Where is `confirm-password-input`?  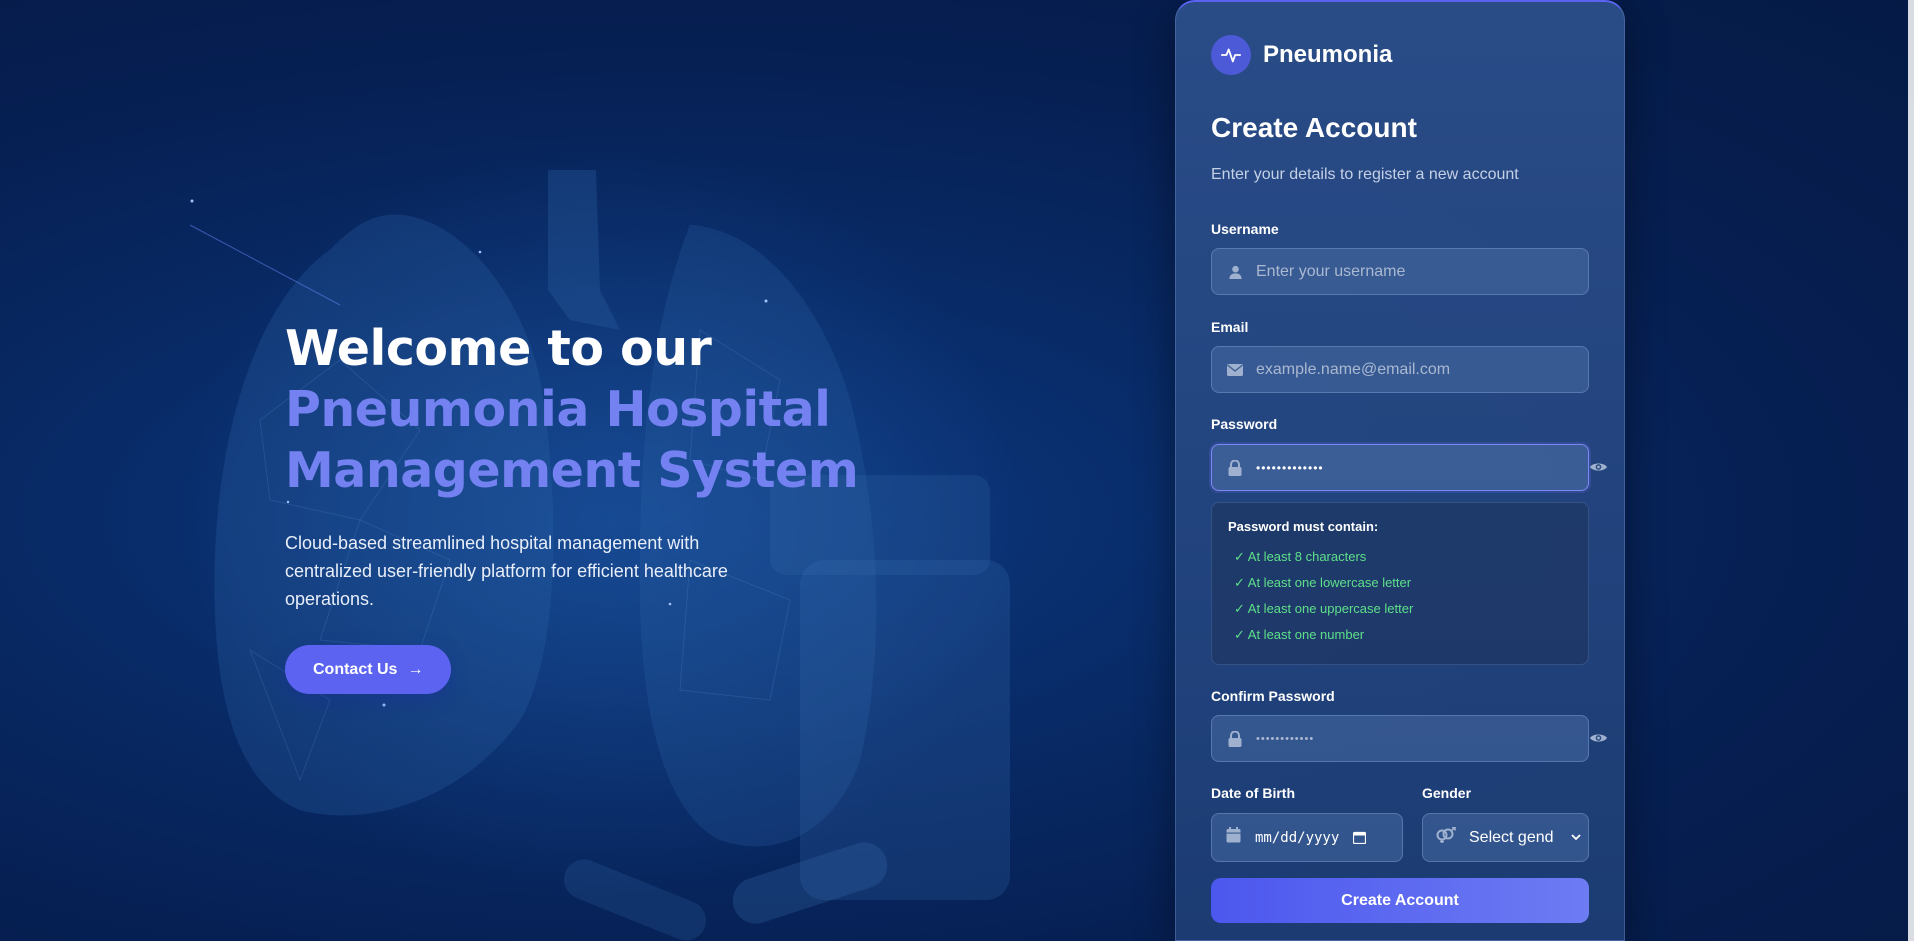 confirm-password-input is located at coordinates (1416, 738).